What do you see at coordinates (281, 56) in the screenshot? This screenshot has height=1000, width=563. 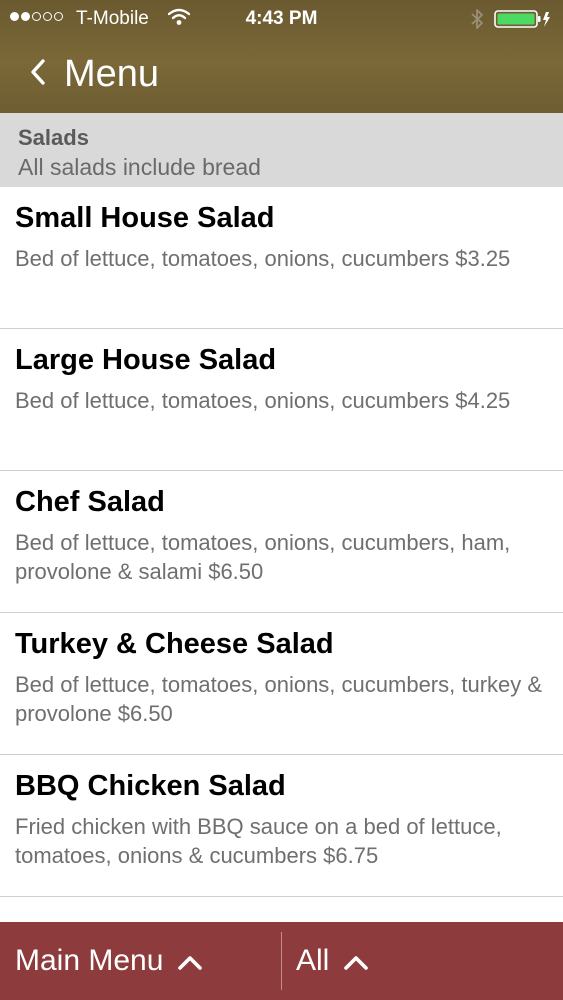 I see `navigation-header: T-Mobile 4:43 PM Menu` at bounding box center [281, 56].